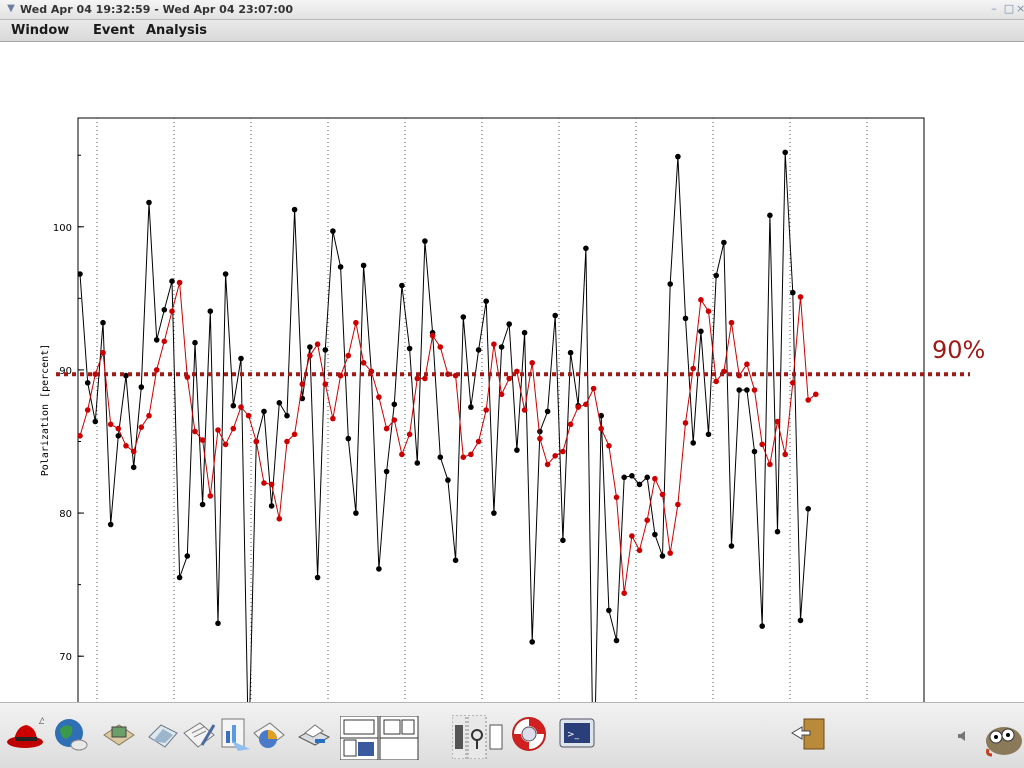 The height and width of the screenshot is (768, 1024). I want to click on volume-icon, so click(963, 736).